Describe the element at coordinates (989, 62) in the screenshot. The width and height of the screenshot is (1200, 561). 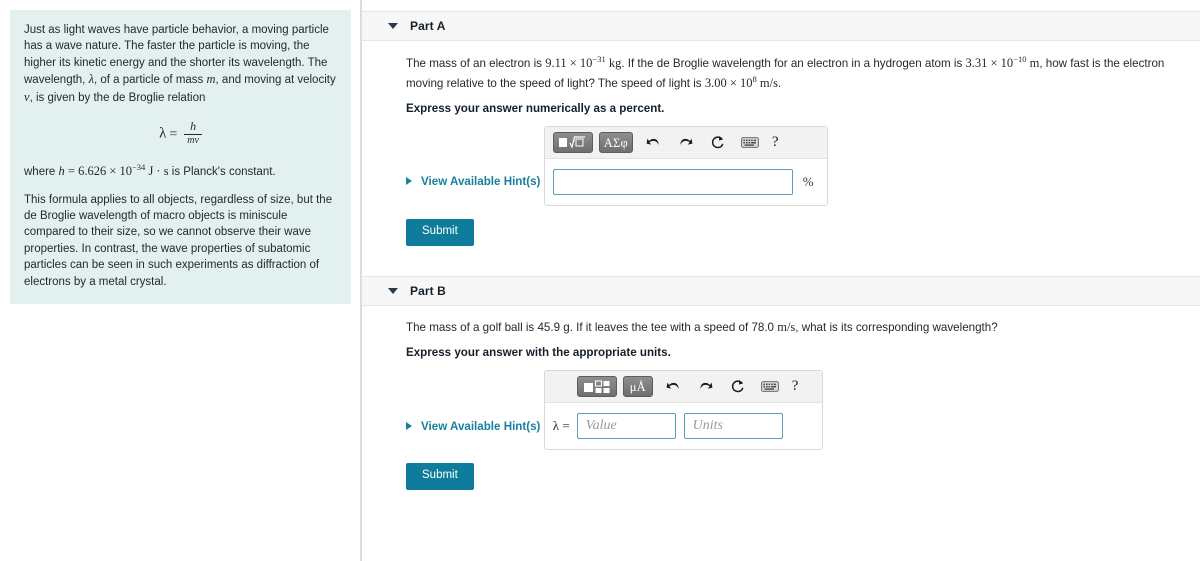
I see `qa-wavelength: 3.31 × 10` at that location.